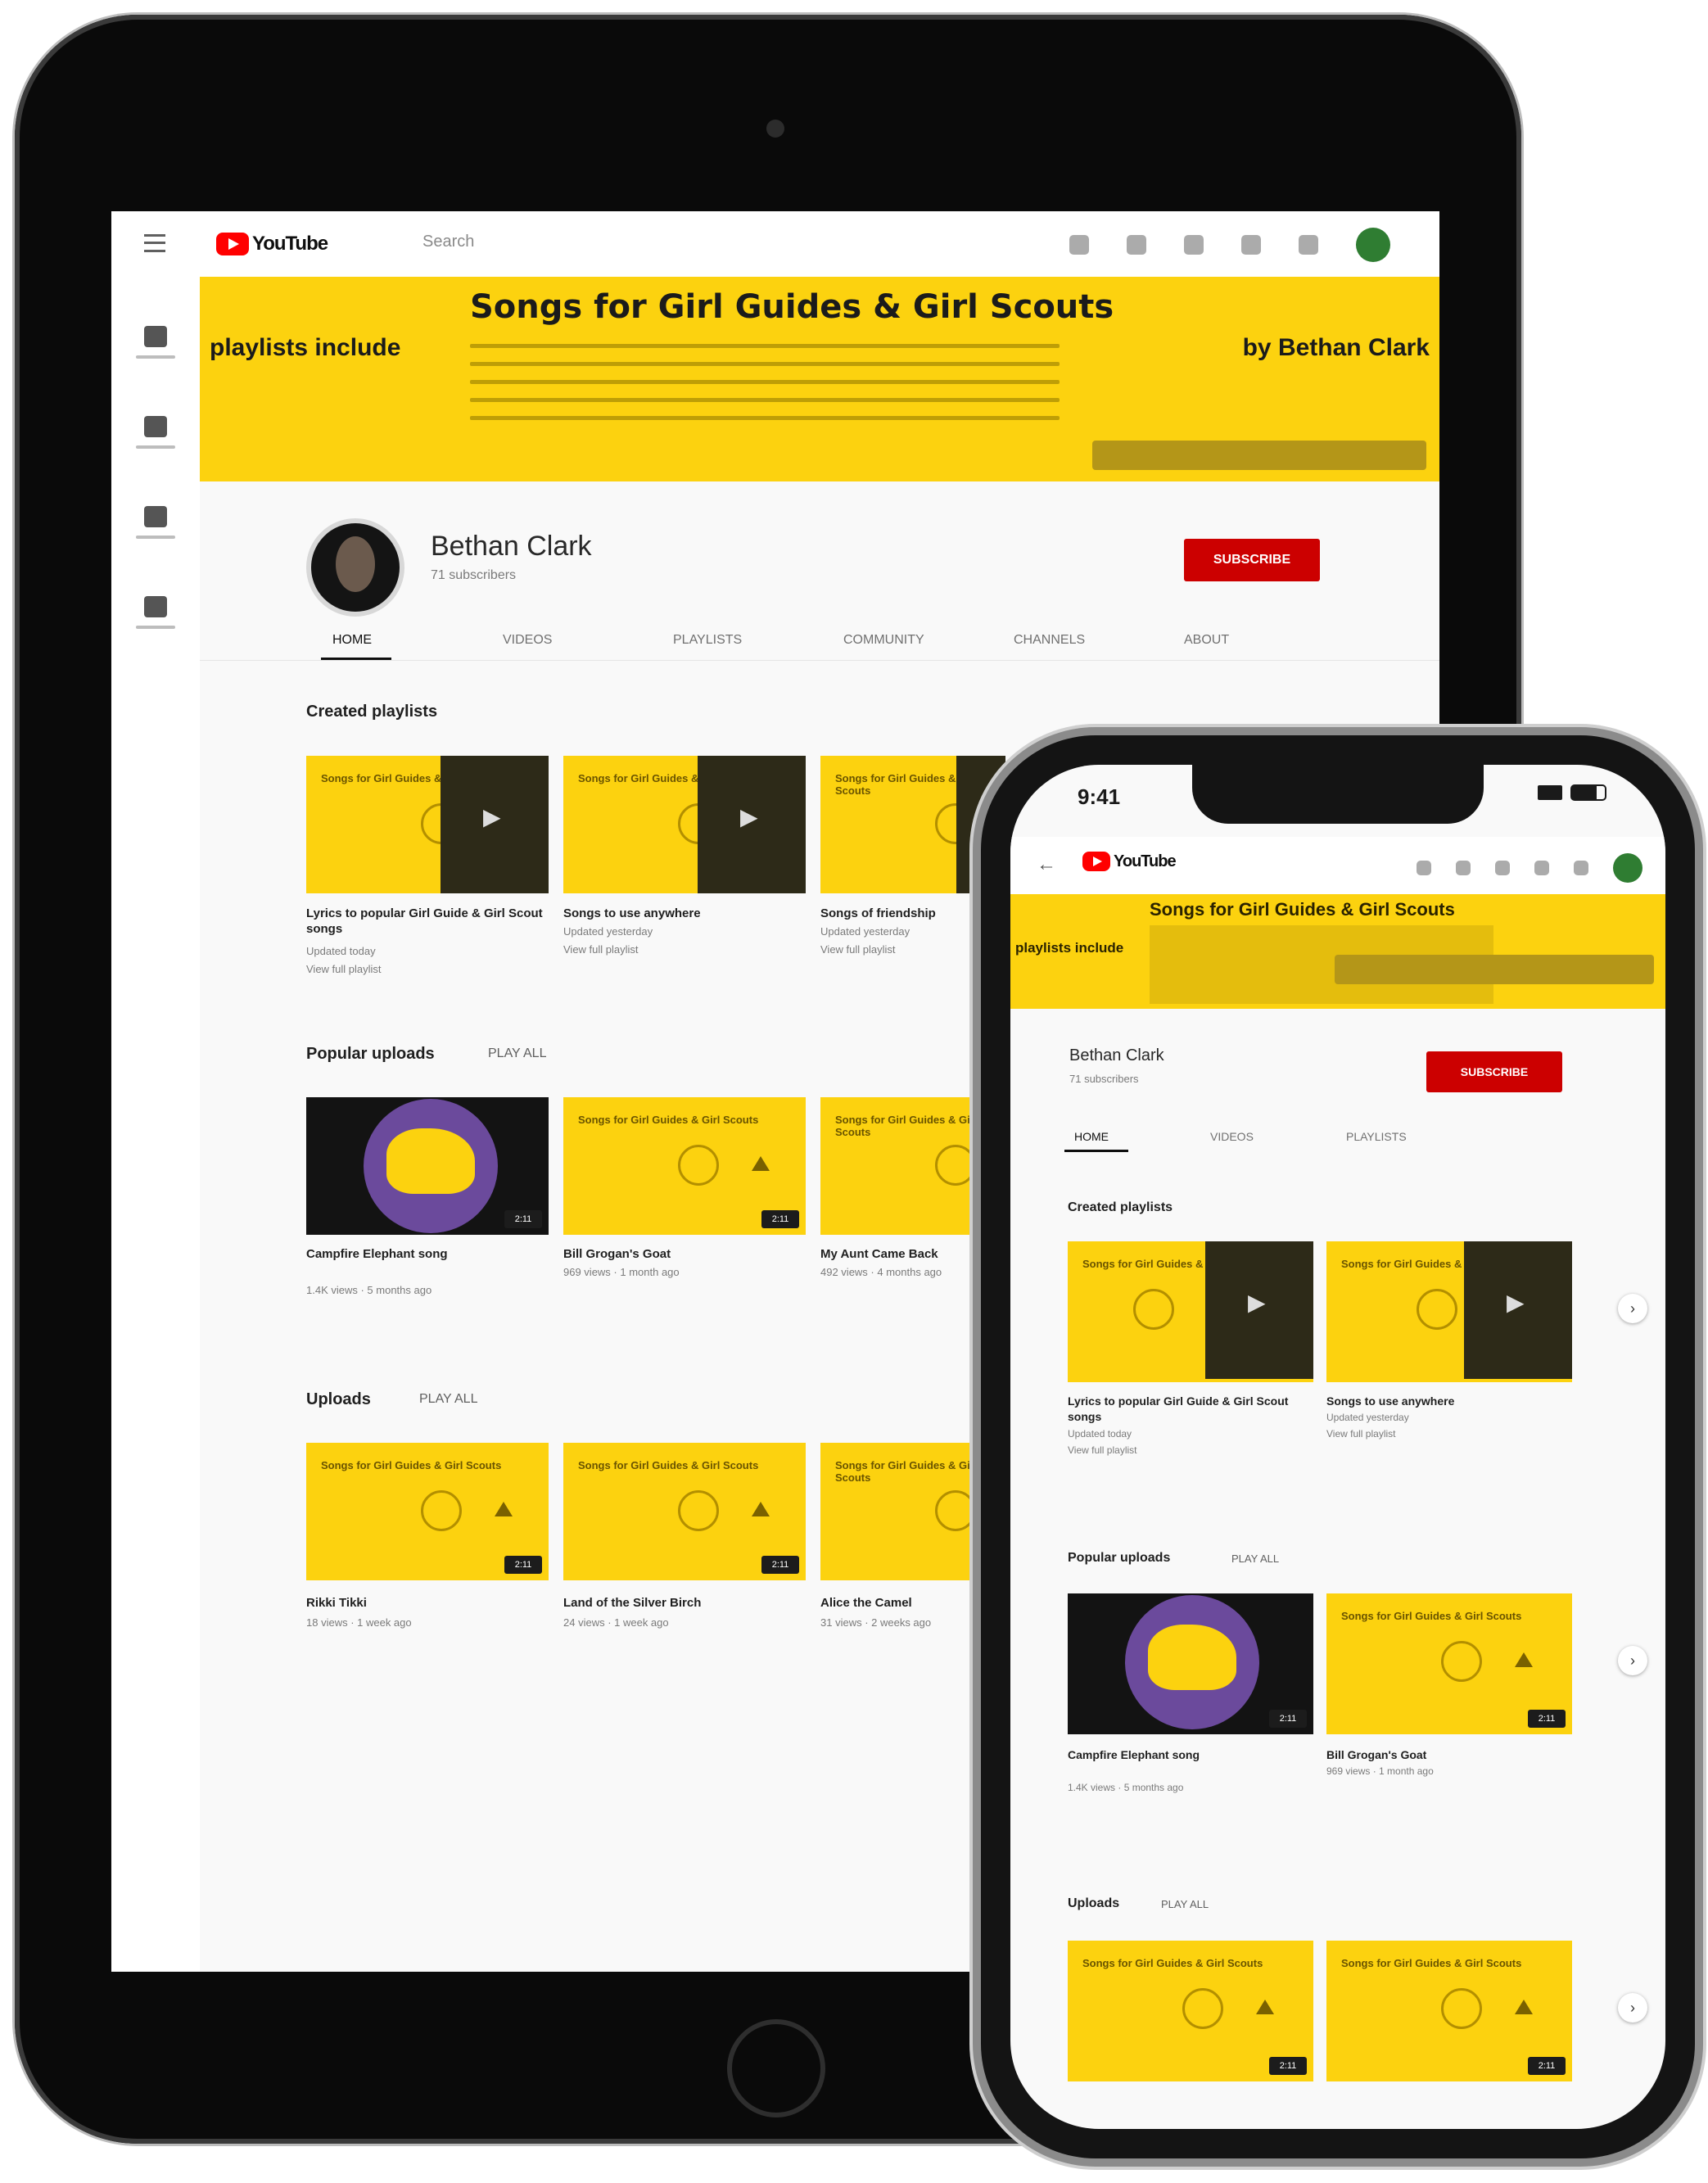  I want to click on tab-about: ABOUT, so click(1269, 640).